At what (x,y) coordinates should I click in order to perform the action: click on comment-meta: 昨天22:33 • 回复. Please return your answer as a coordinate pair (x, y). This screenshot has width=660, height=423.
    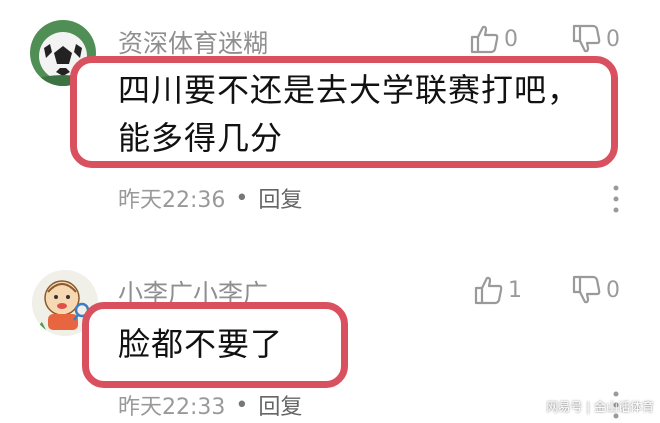
    Looking at the image, I should click on (210, 405).